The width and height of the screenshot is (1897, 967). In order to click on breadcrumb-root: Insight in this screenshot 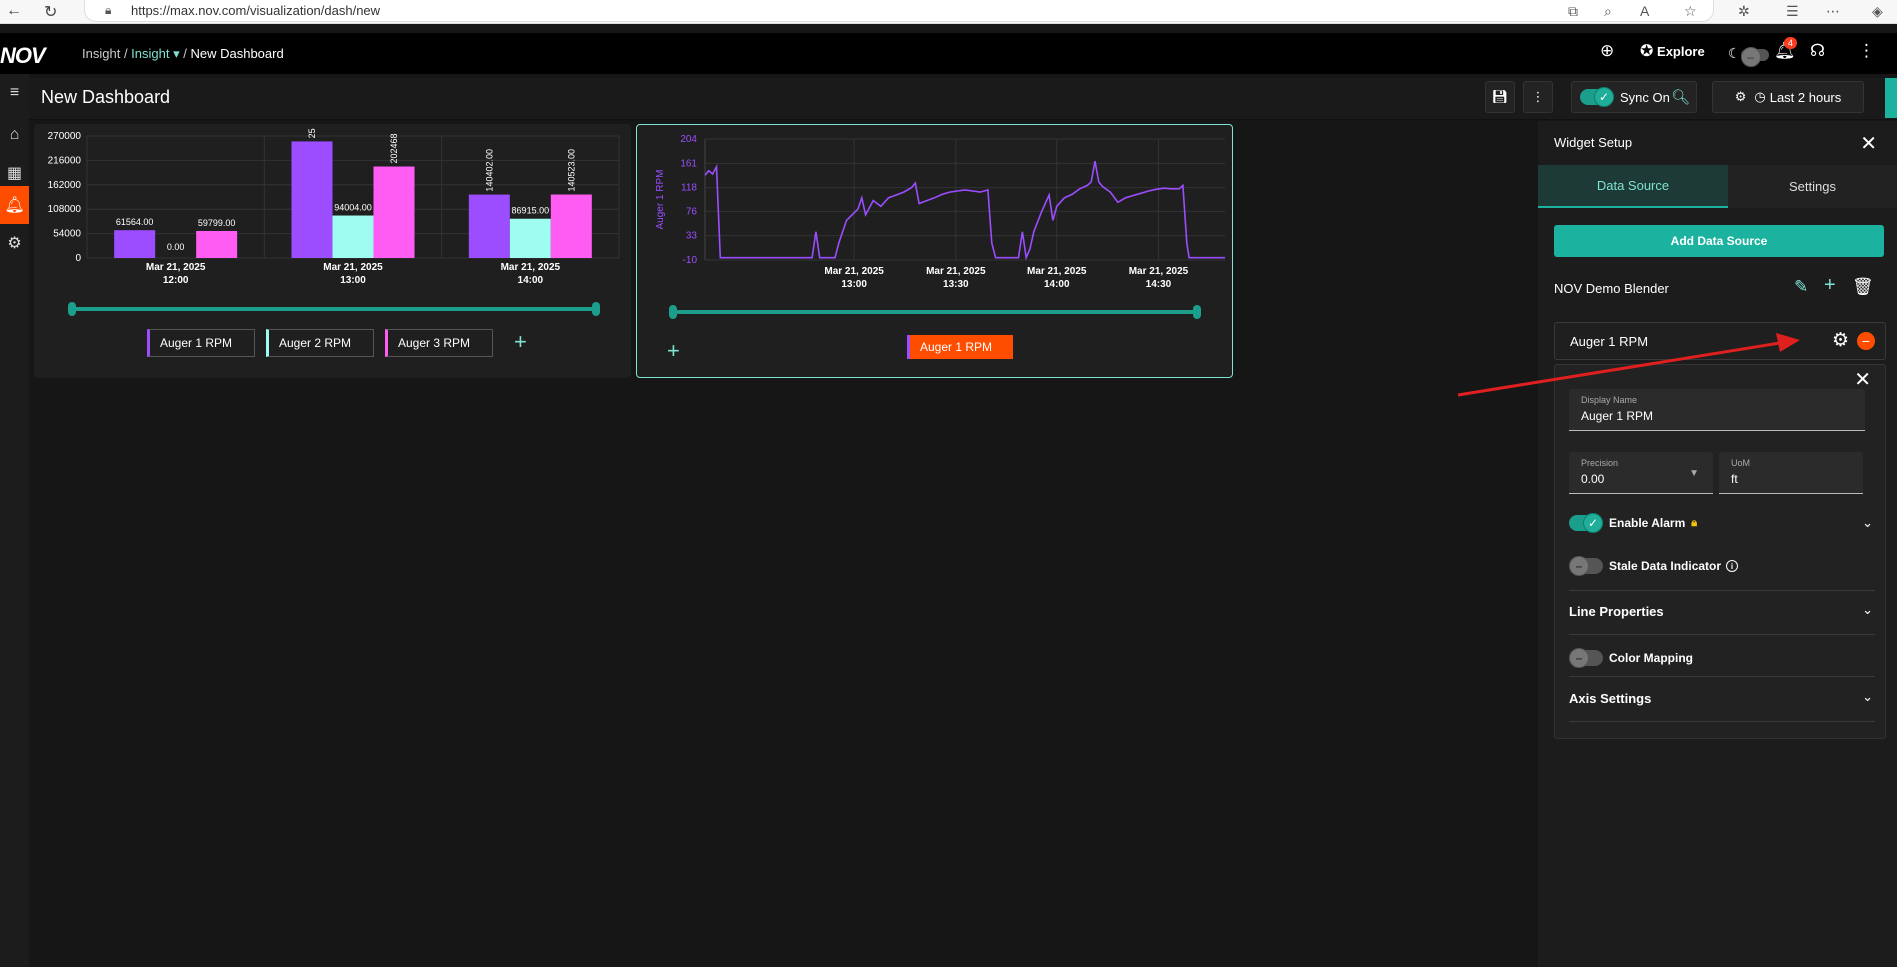, I will do `click(101, 53)`.